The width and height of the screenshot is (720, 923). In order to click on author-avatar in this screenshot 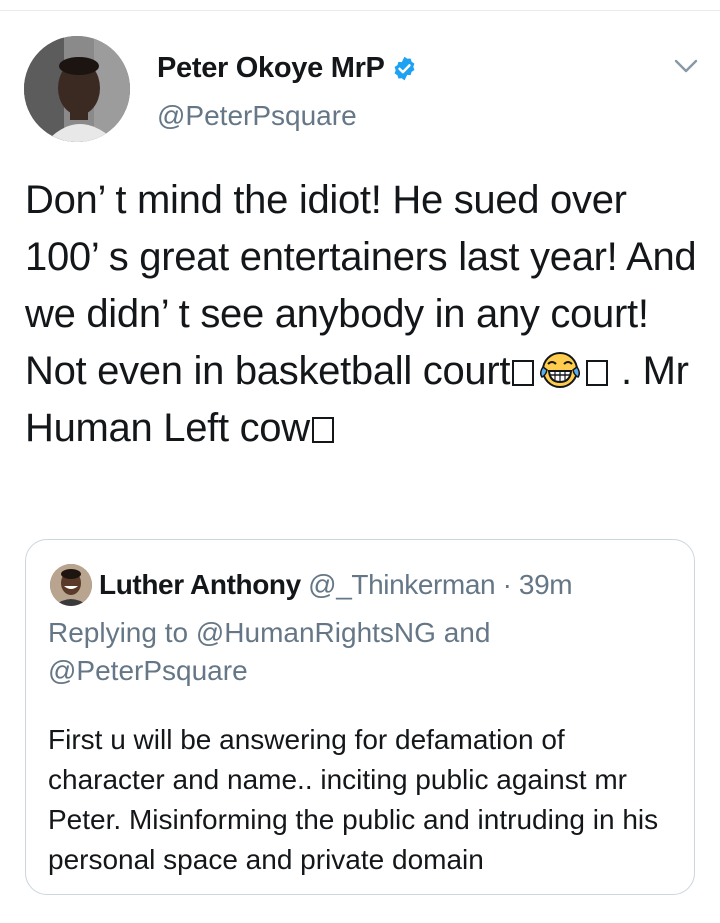, I will do `click(77, 89)`.